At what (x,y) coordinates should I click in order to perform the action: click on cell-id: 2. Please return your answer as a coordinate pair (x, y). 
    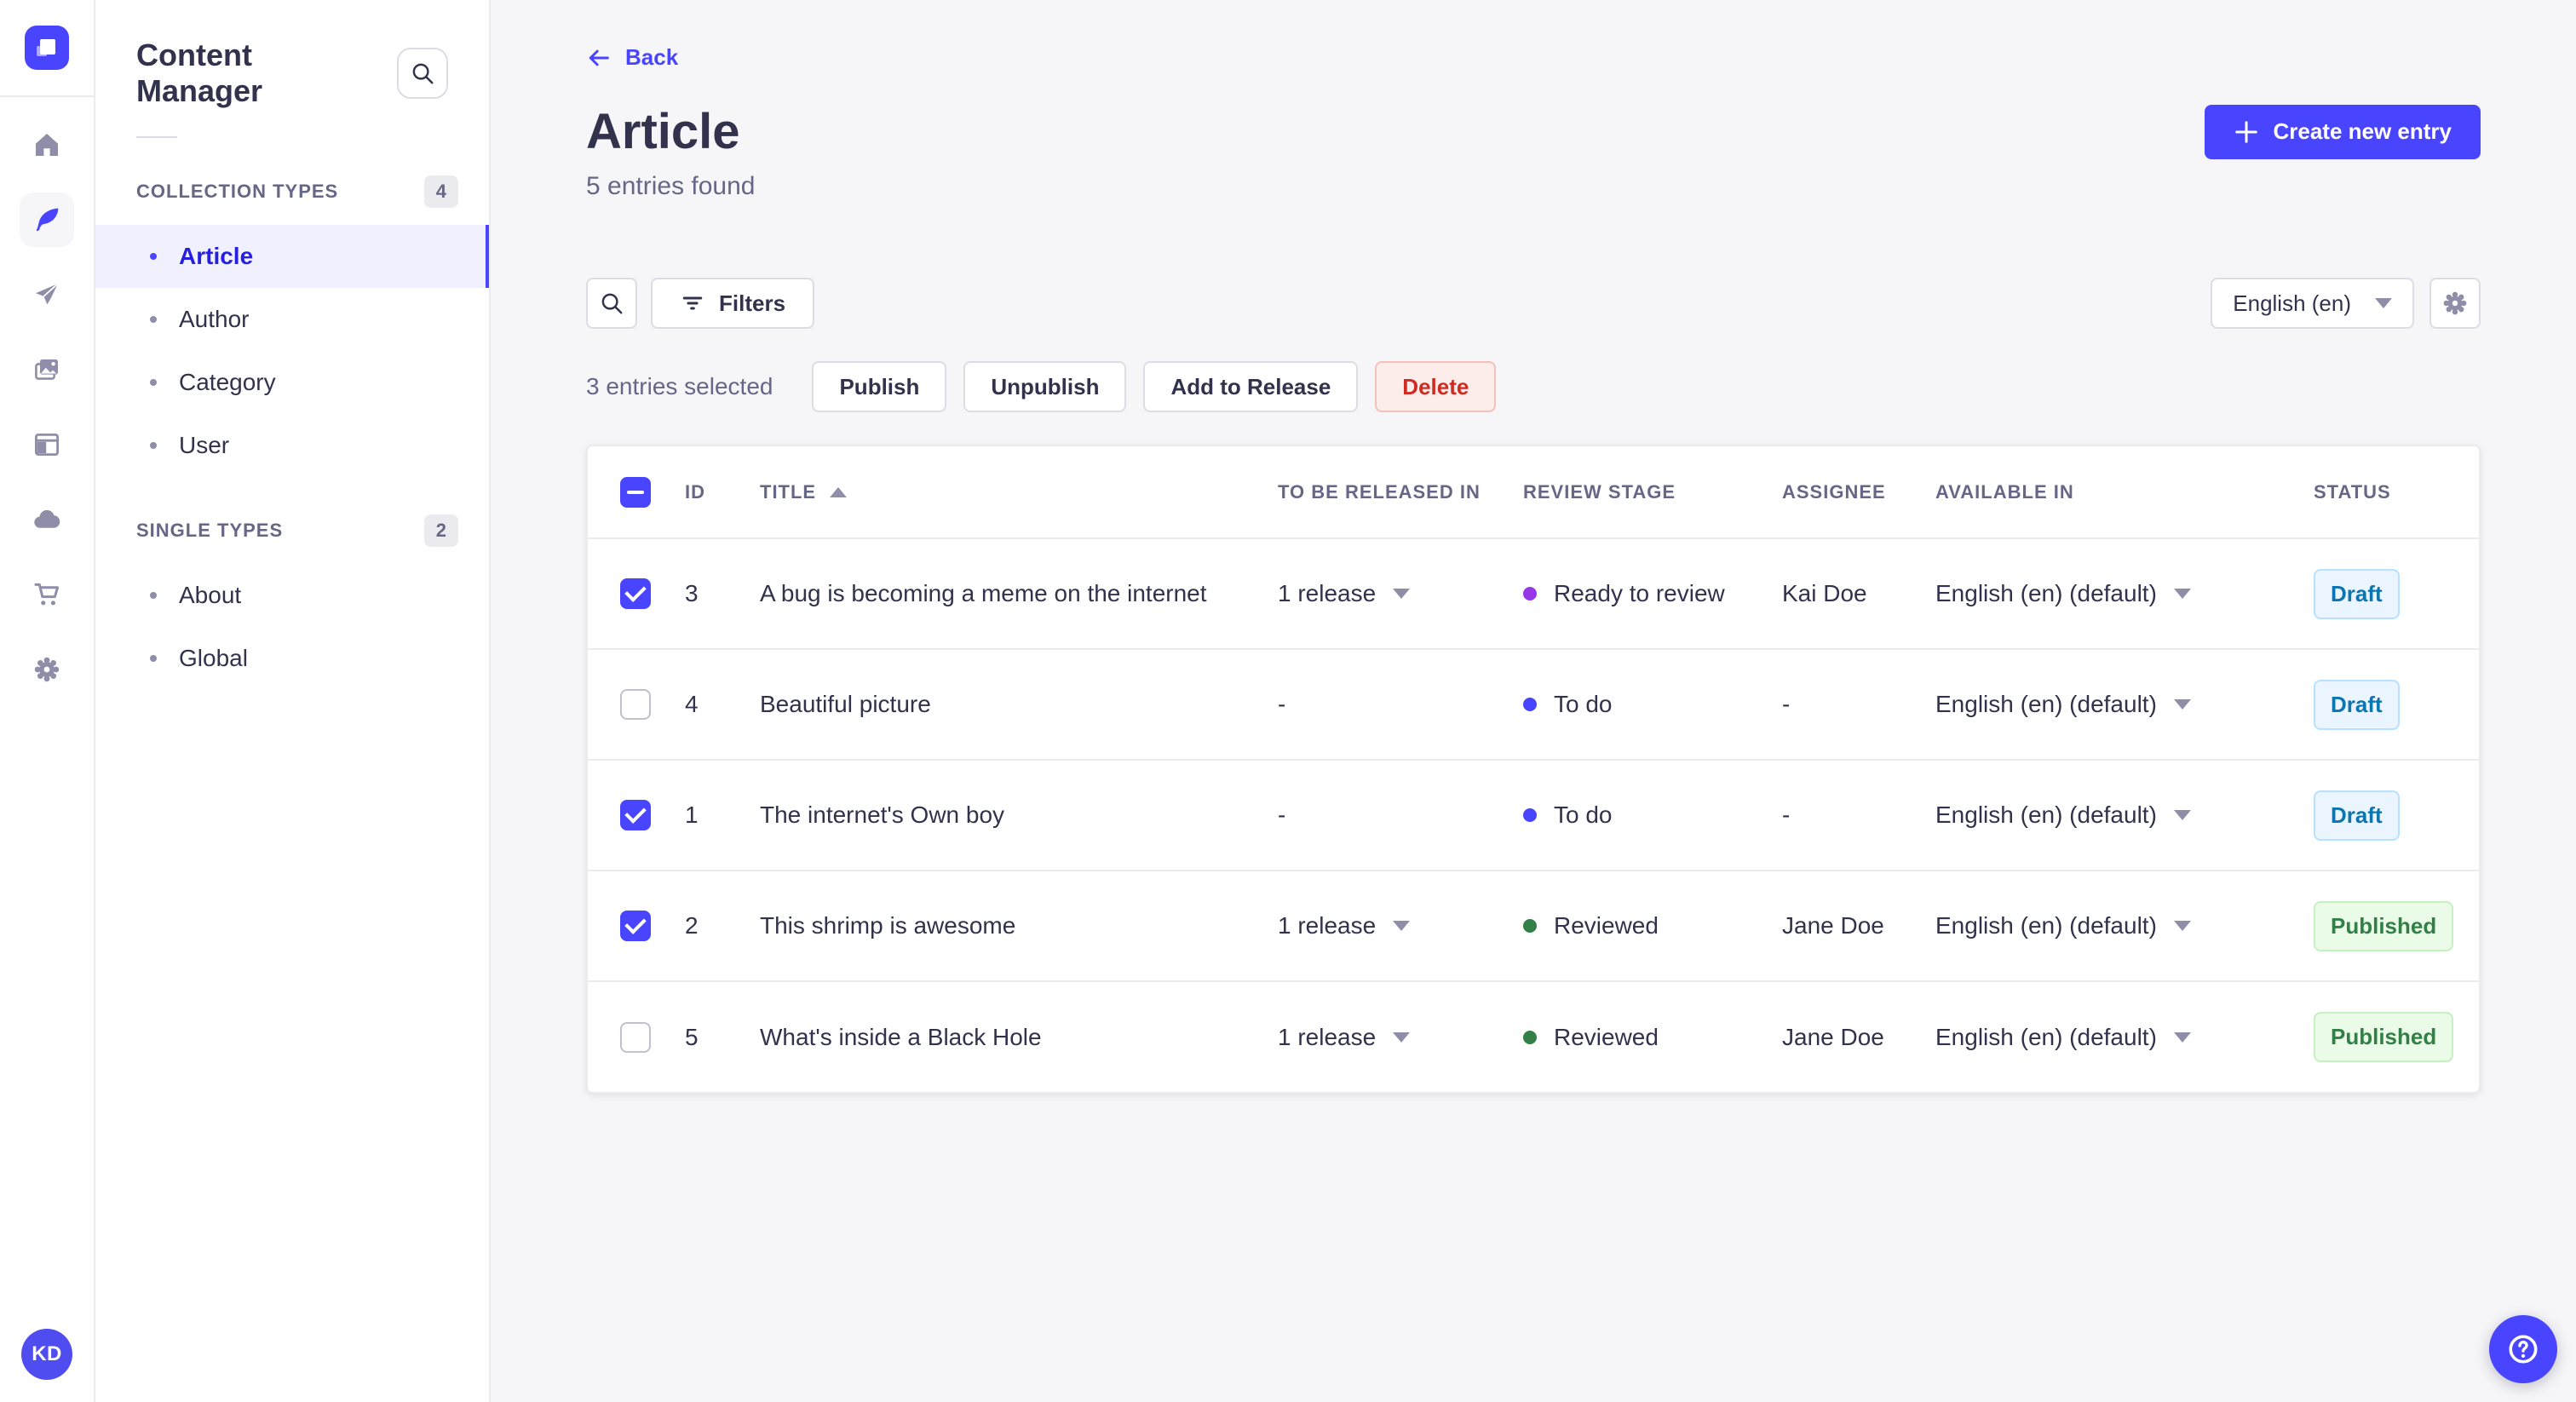
    Looking at the image, I should click on (720, 926).